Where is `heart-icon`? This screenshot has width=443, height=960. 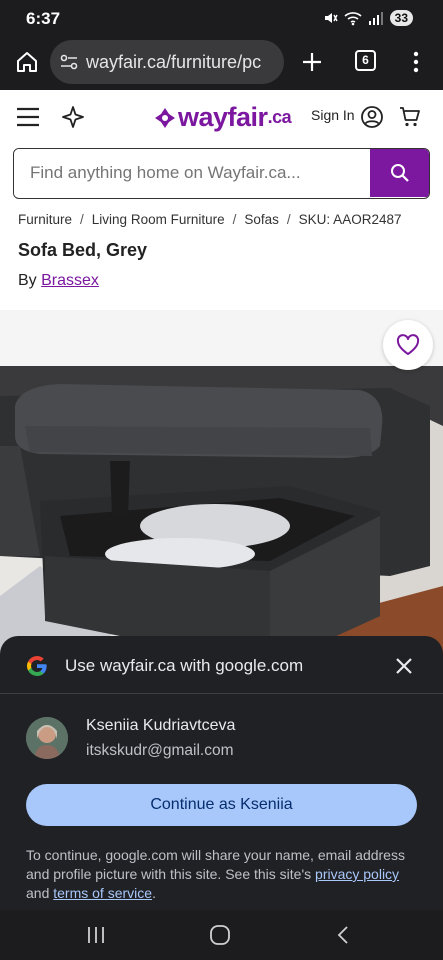 heart-icon is located at coordinates (408, 344).